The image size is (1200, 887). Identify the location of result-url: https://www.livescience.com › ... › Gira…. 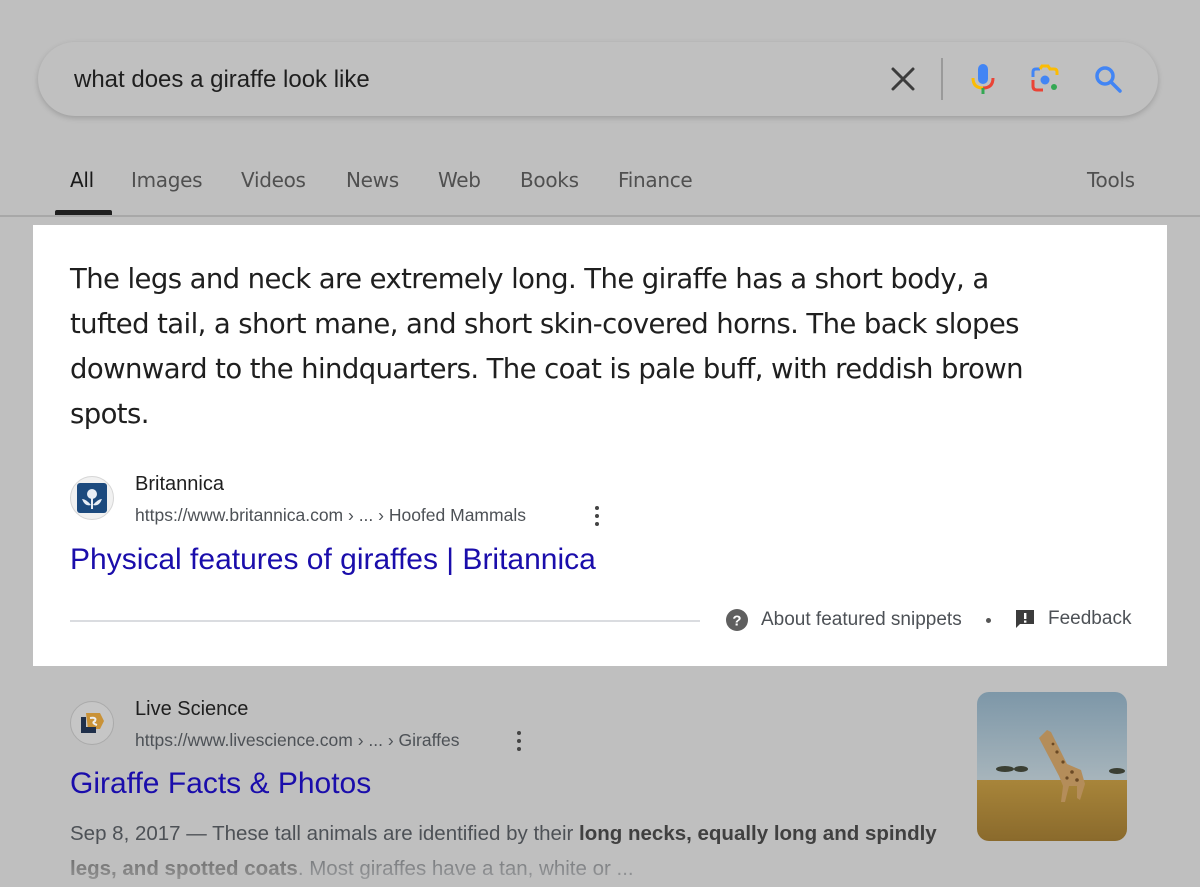
(297, 740).